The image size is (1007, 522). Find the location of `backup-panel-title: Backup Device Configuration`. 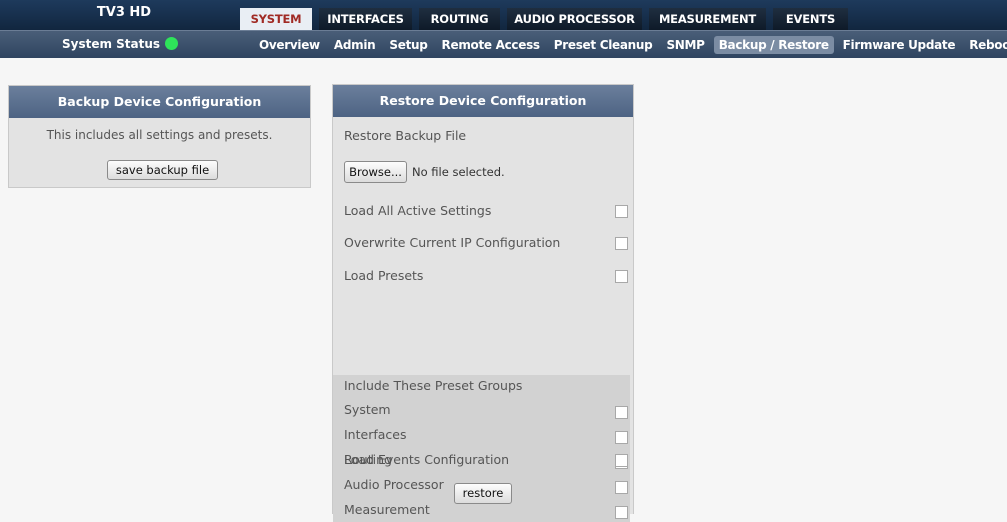

backup-panel-title: Backup Device Configuration is located at coordinates (159, 102).